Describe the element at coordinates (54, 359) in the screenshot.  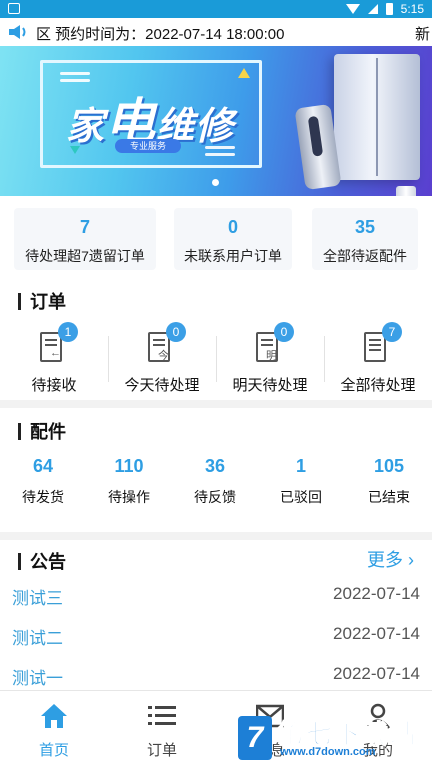
I see `order-item-to-receive: ← 1 待接收` at that location.